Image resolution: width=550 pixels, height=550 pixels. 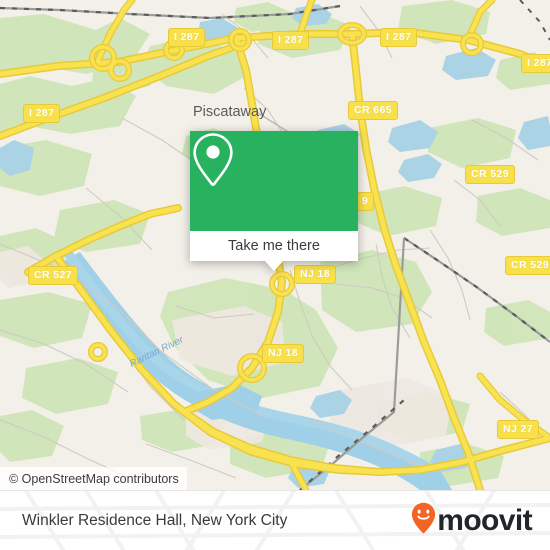 What do you see at coordinates (53, 275) in the screenshot?
I see `highway-shield-cr527: CR 527` at bounding box center [53, 275].